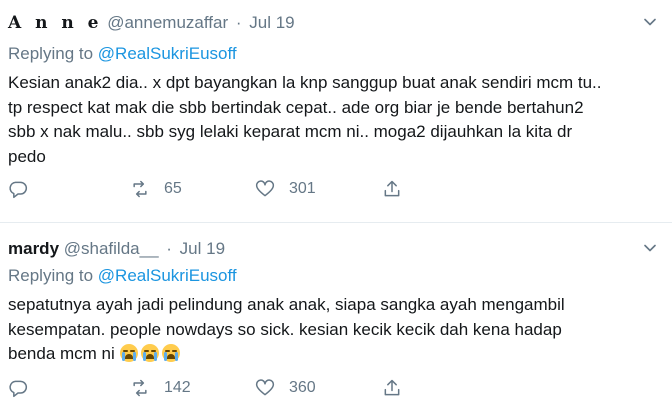 This screenshot has height=410, width=672. What do you see at coordinates (167, 22) in the screenshot?
I see `author-handle: @annemuzaffar` at bounding box center [167, 22].